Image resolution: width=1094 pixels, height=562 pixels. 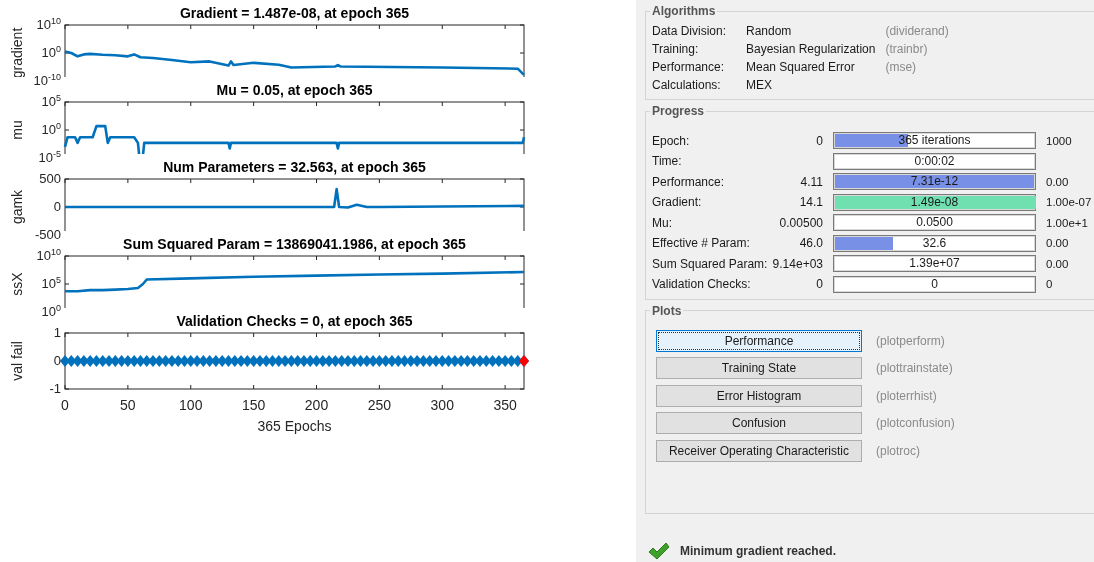 I want to click on field-label: Epoch:, so click(x=671, y=140).